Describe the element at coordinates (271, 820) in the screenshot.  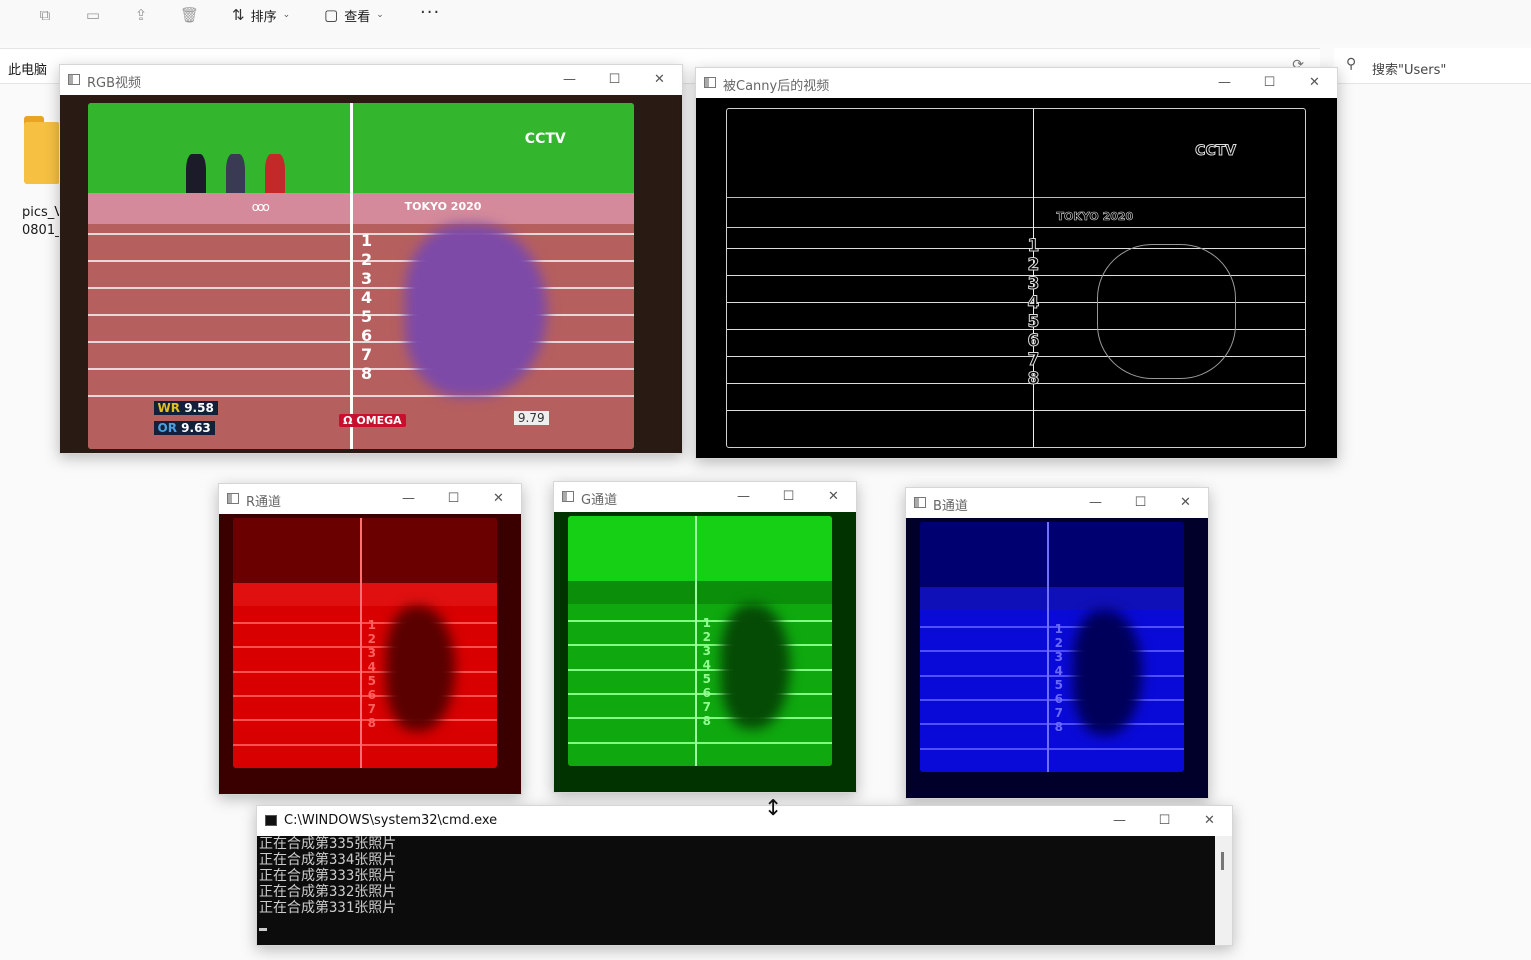
I see `cmd-icon` at that location.